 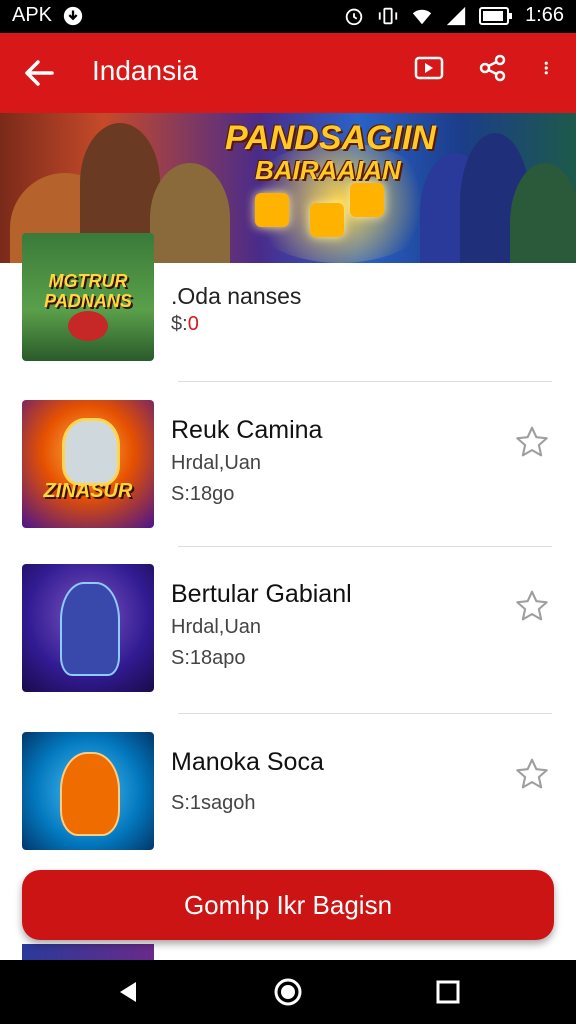 I want to click on thumbnail-logo-text: ZINASUR, so click(x=88, y=491).